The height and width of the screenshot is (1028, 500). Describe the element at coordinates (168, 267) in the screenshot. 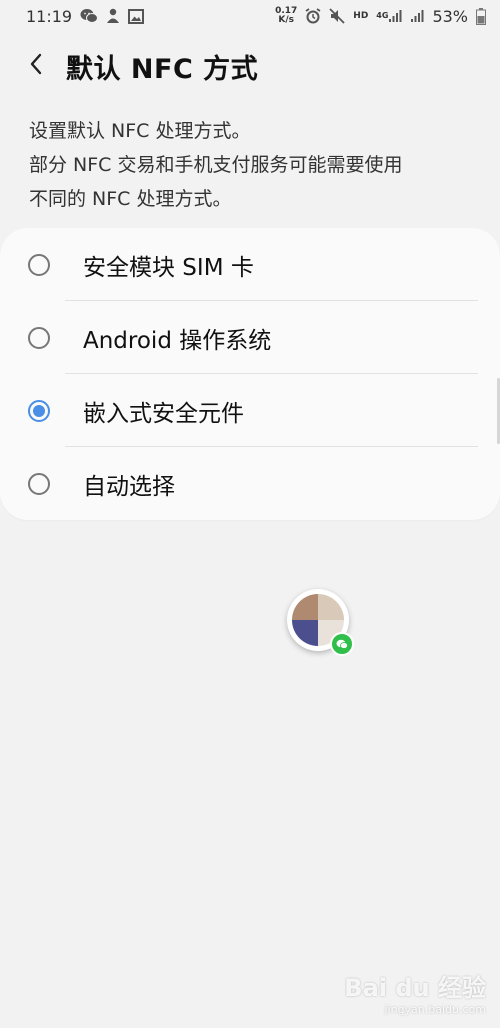

I see `option-label: 安全模块 SIM 卡` at that location.